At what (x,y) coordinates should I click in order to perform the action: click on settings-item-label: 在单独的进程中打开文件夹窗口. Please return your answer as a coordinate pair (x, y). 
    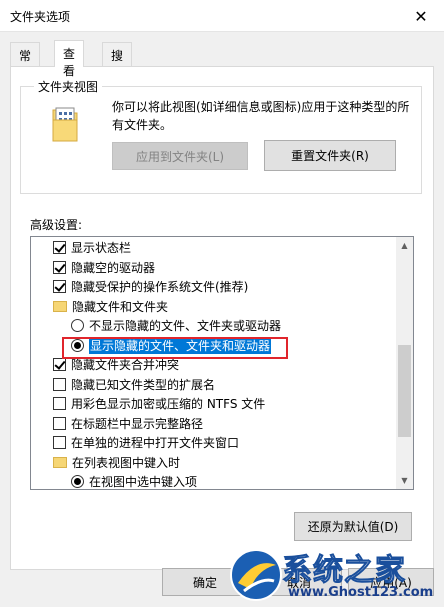
    Looking at the image, I should click on (155, 443).